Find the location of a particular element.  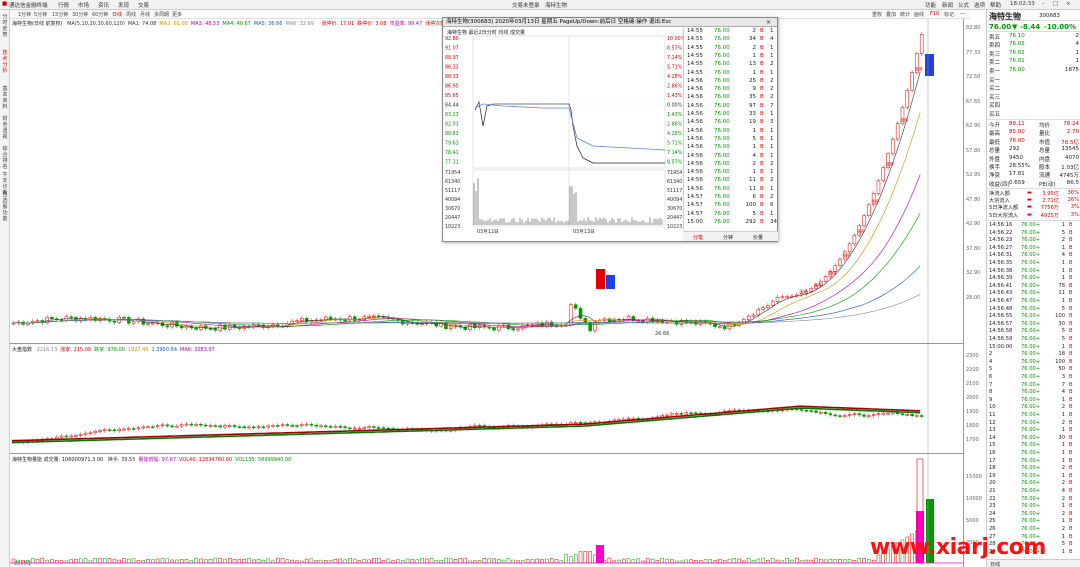

tool-draw: 画线 is located at coordinates (919, 14).